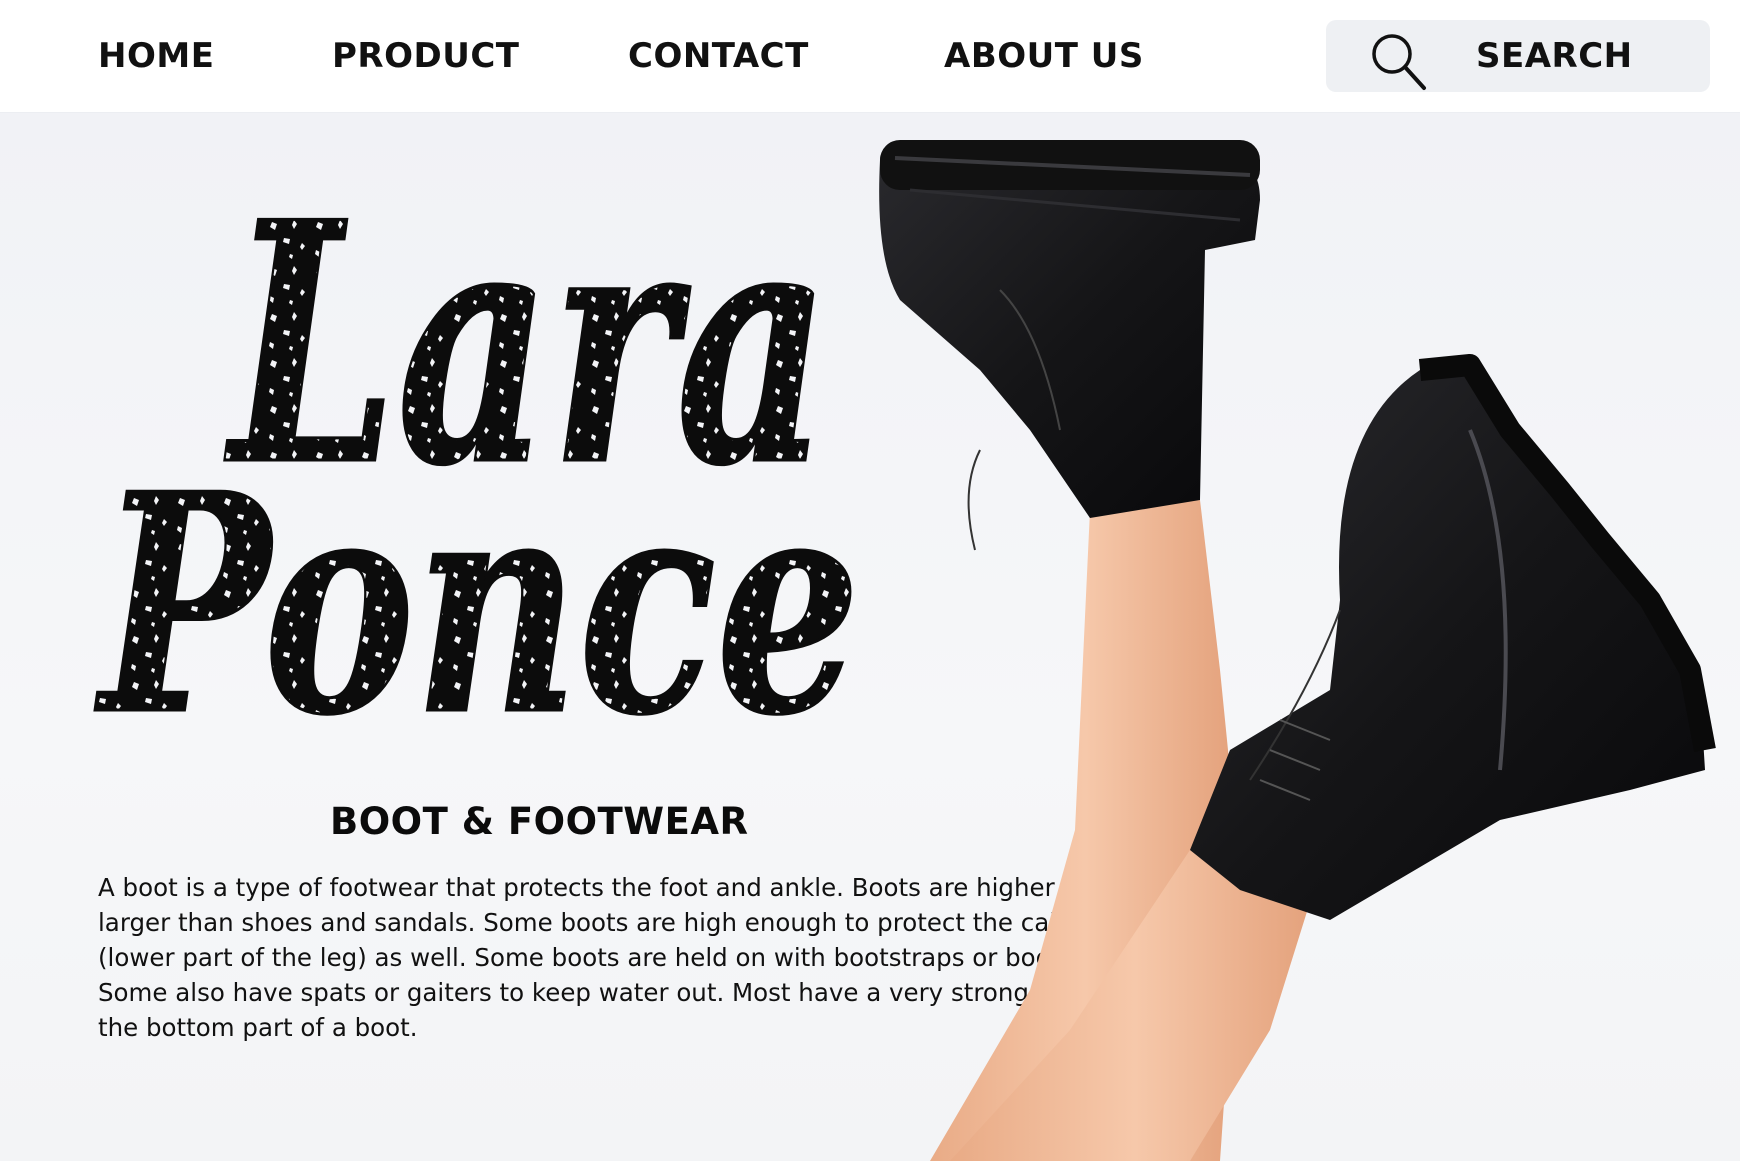 This screenshot has width=1740, height=1161. I want to click on top-navigation-bar: HOME PRODUCT CONTACT ABOUT US SEARCH, so click(870, 56).